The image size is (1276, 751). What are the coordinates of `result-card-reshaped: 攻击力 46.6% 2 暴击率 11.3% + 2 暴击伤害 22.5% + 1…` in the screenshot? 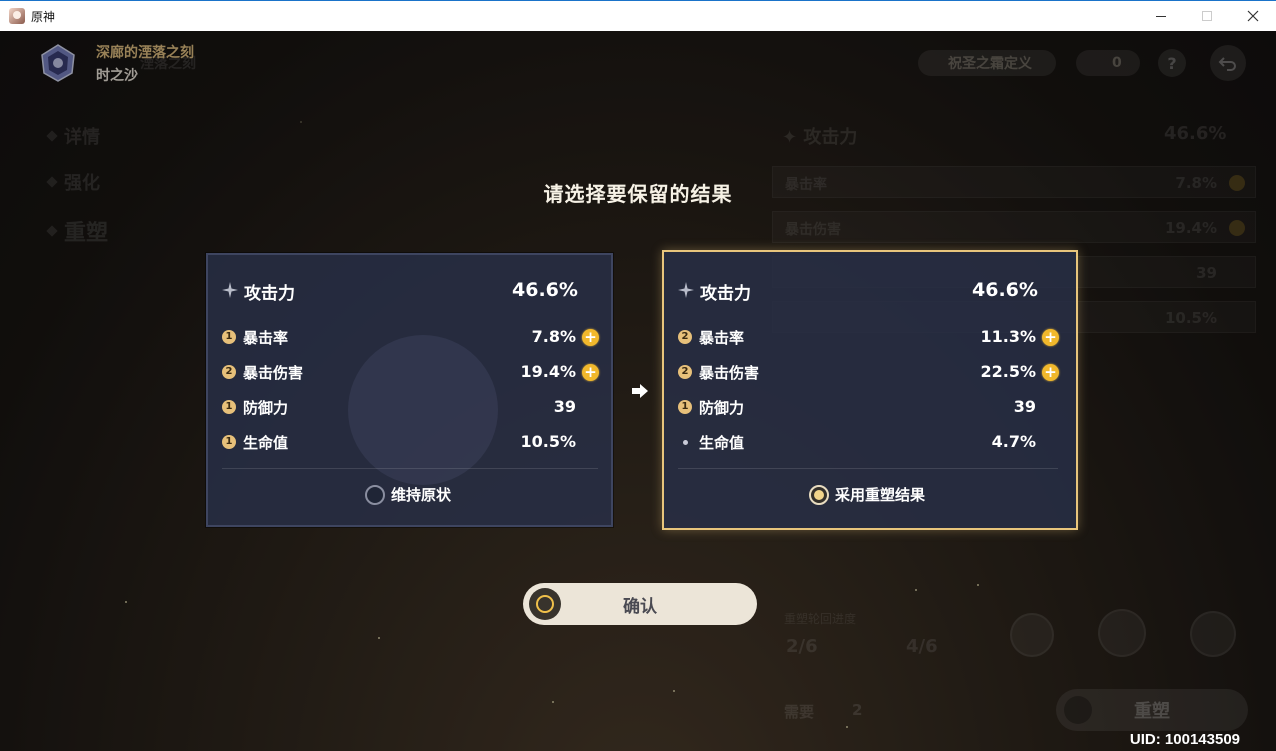 It's located at (870, 390).